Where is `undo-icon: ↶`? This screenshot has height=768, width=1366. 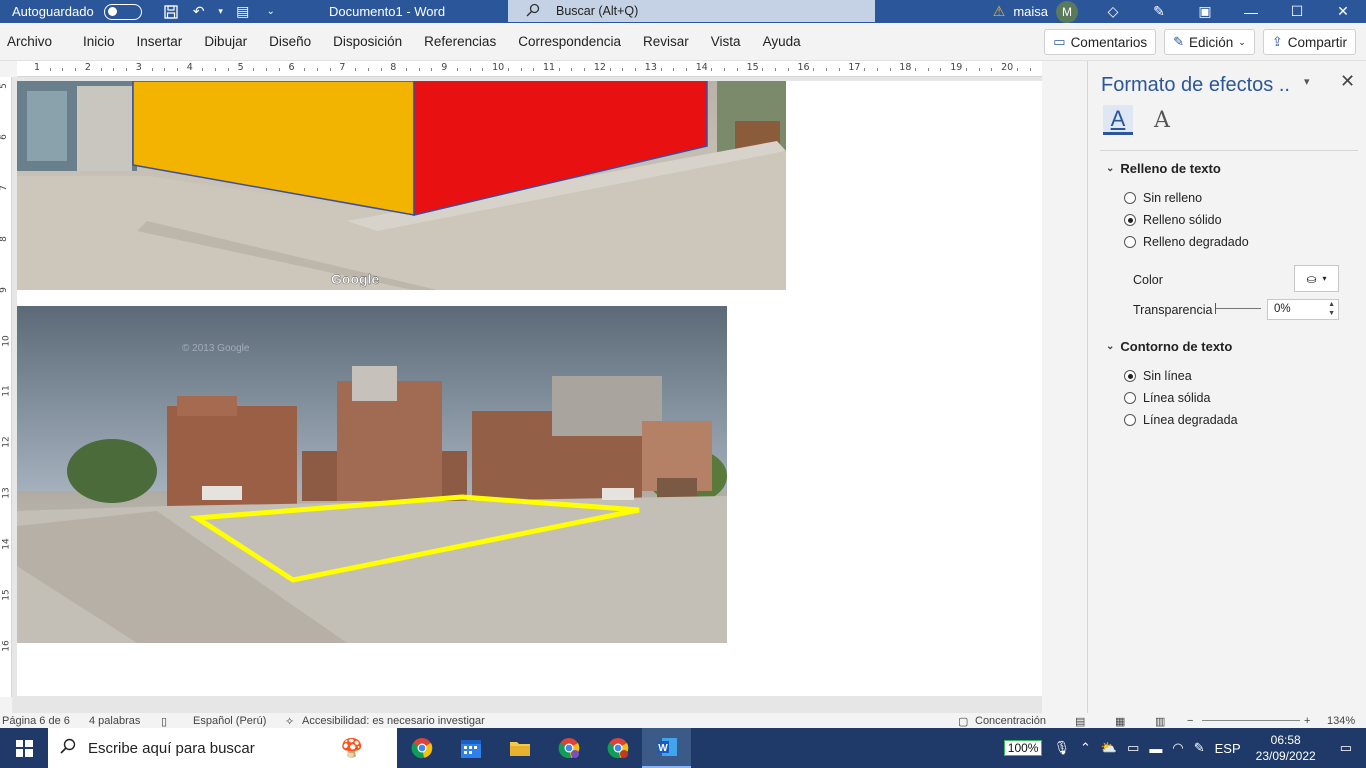 undo-icon: ↶ is located at coordinates (199, 12).